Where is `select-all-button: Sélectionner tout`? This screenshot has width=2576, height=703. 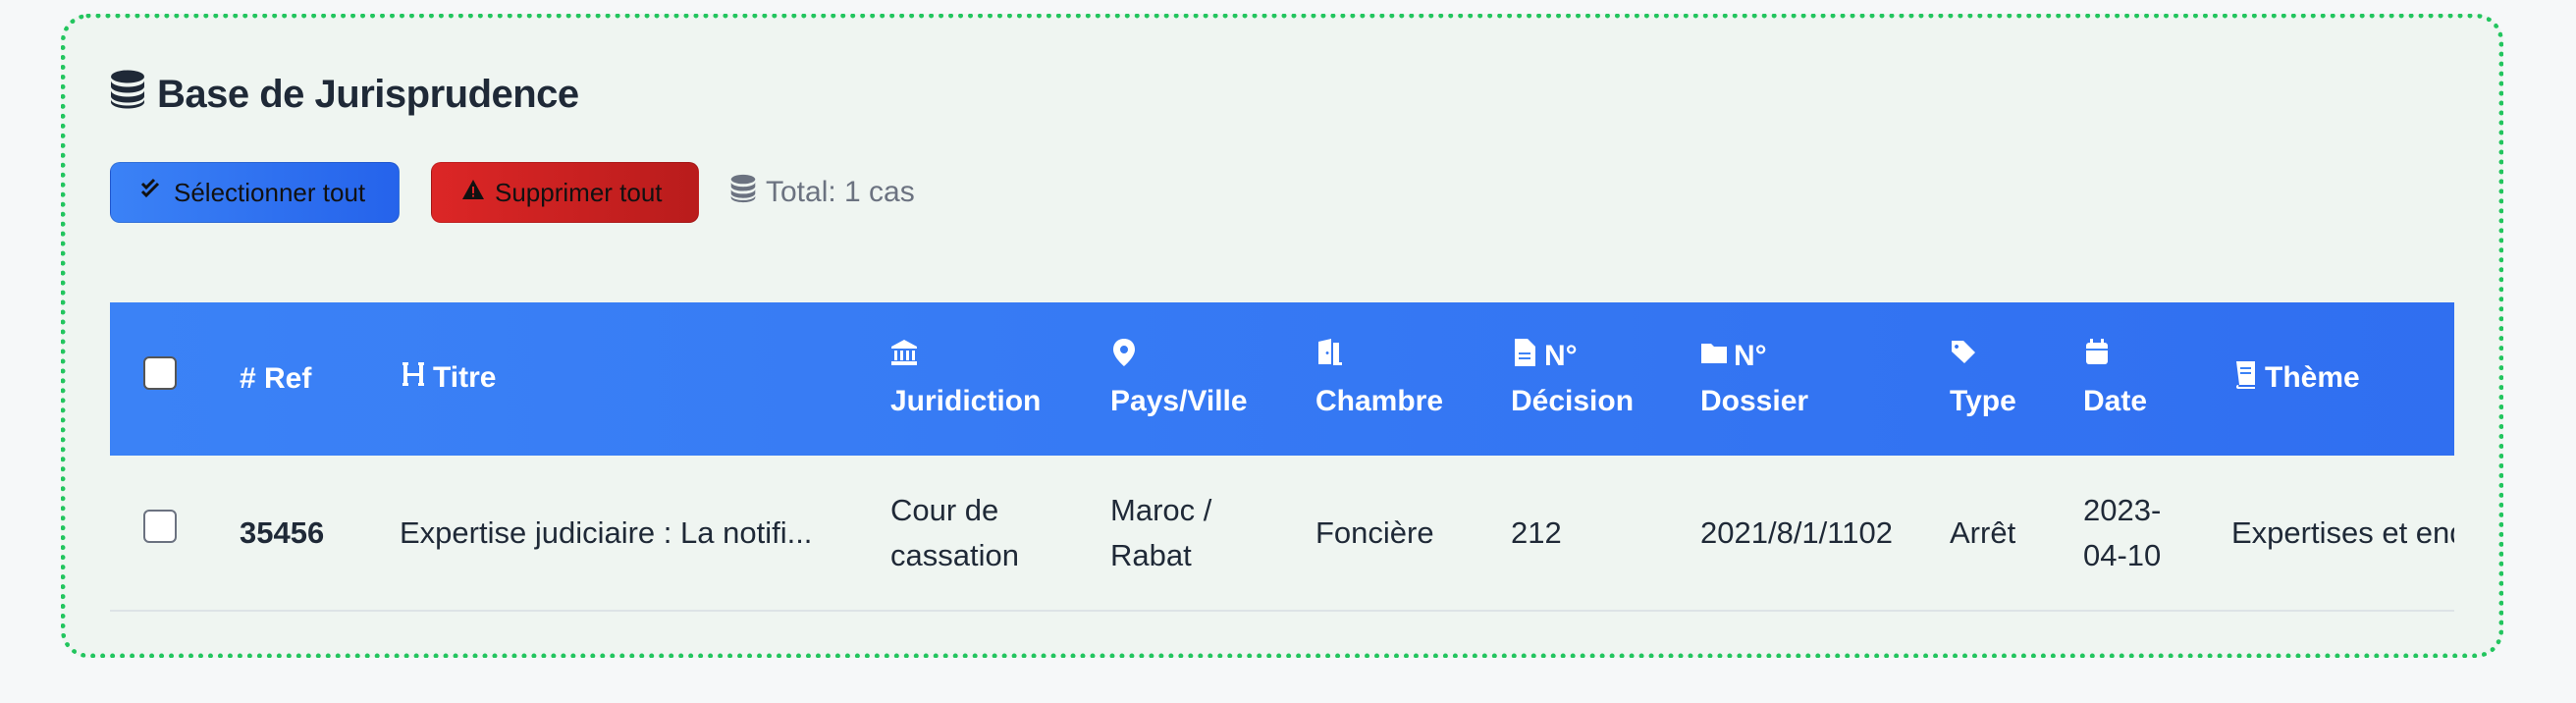
select-all-button: Sélectionner tout is located at coordinates (255, 192).